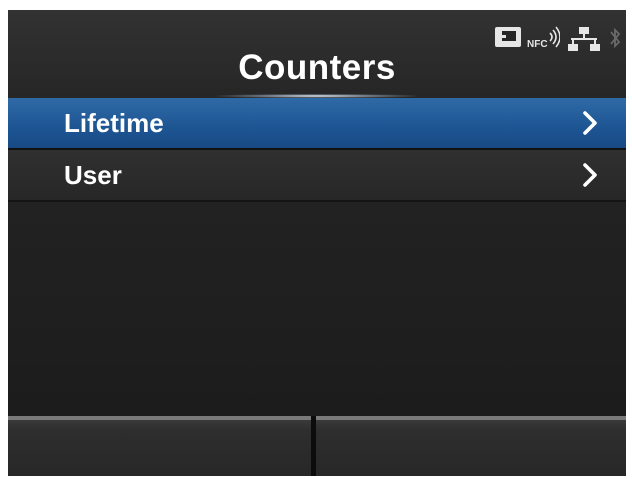 The height and width of the screenshot is (479, 632). What do you see at coordinates (471, 446) in the screenshot?
I see `softkey-right-button` at bounding box center [471, 446].